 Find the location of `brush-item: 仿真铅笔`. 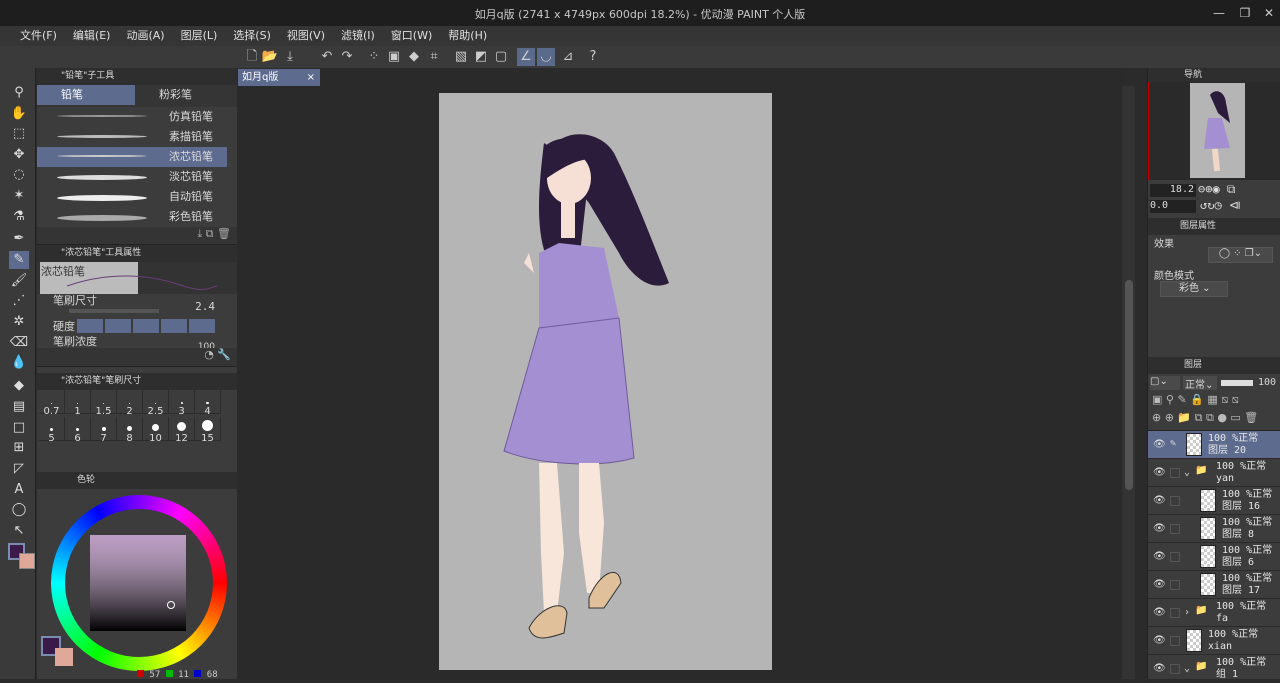

brush-item: 仿真铅笔 is located at coordinates (132, 117).